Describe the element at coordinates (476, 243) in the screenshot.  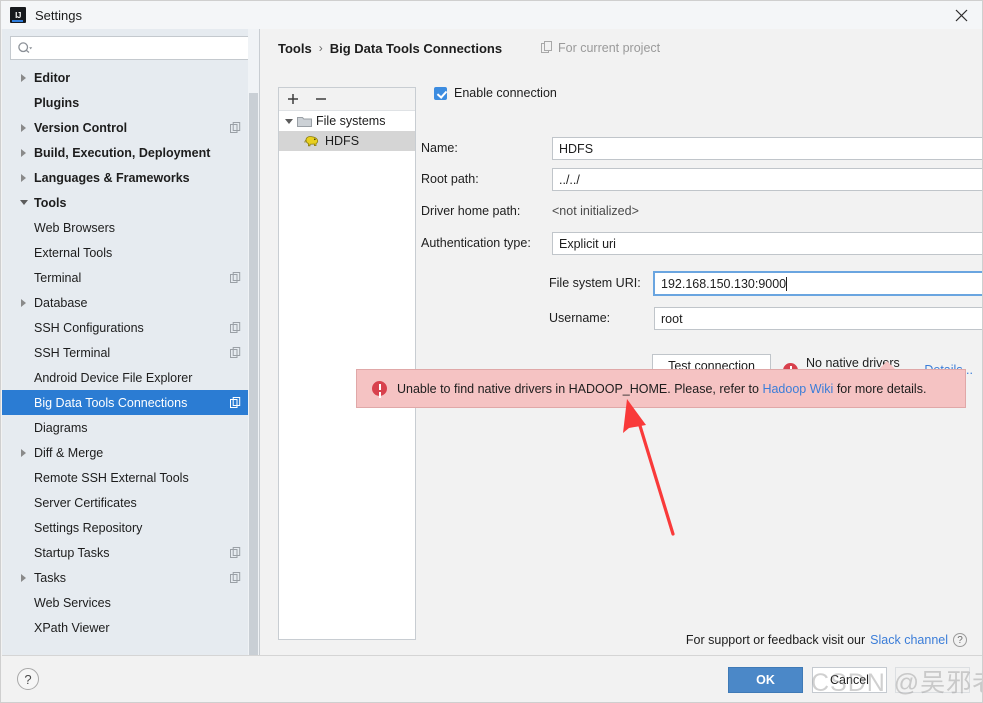
I see `authentication-type-label-wrap: Authentication type:` at that location.